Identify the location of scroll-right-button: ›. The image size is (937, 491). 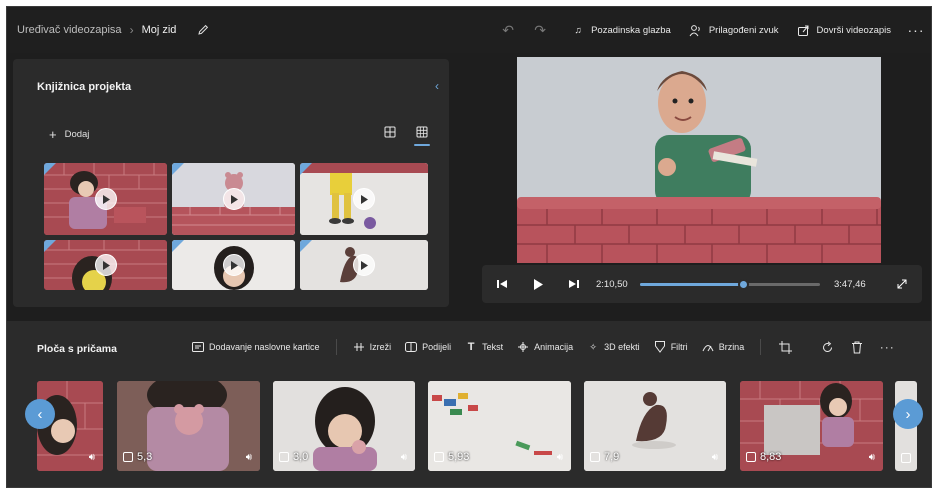
(908, 414).